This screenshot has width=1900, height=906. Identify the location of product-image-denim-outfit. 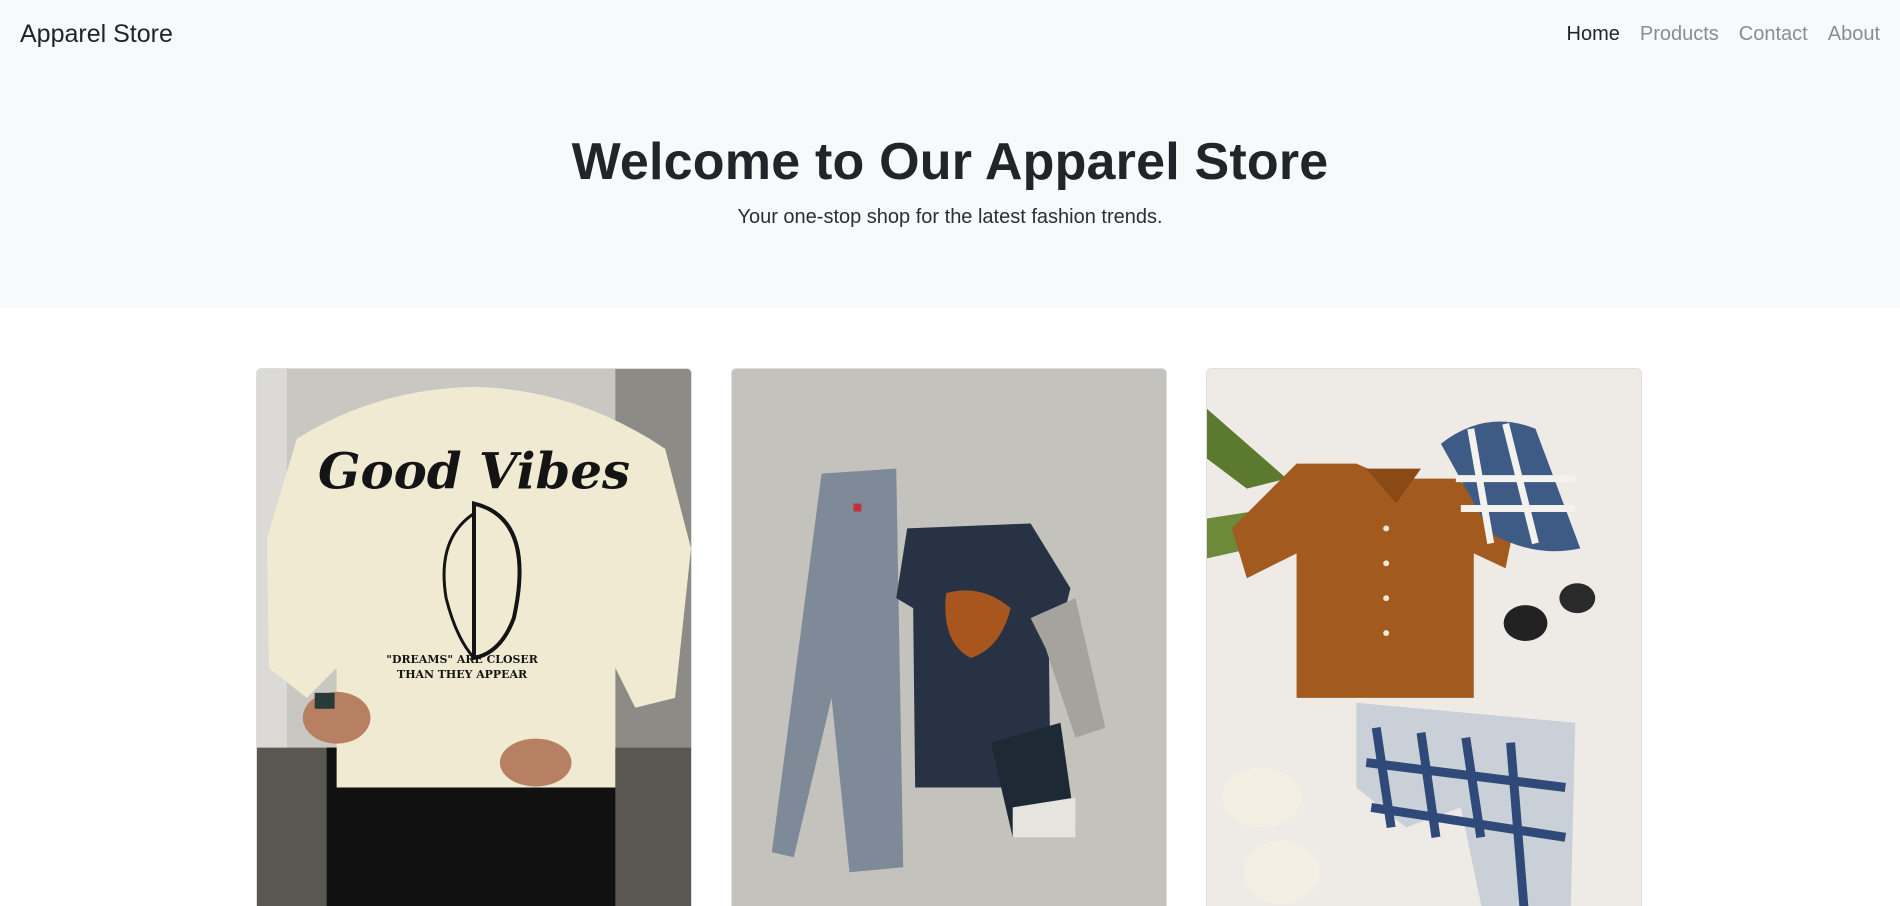
(949, 637).